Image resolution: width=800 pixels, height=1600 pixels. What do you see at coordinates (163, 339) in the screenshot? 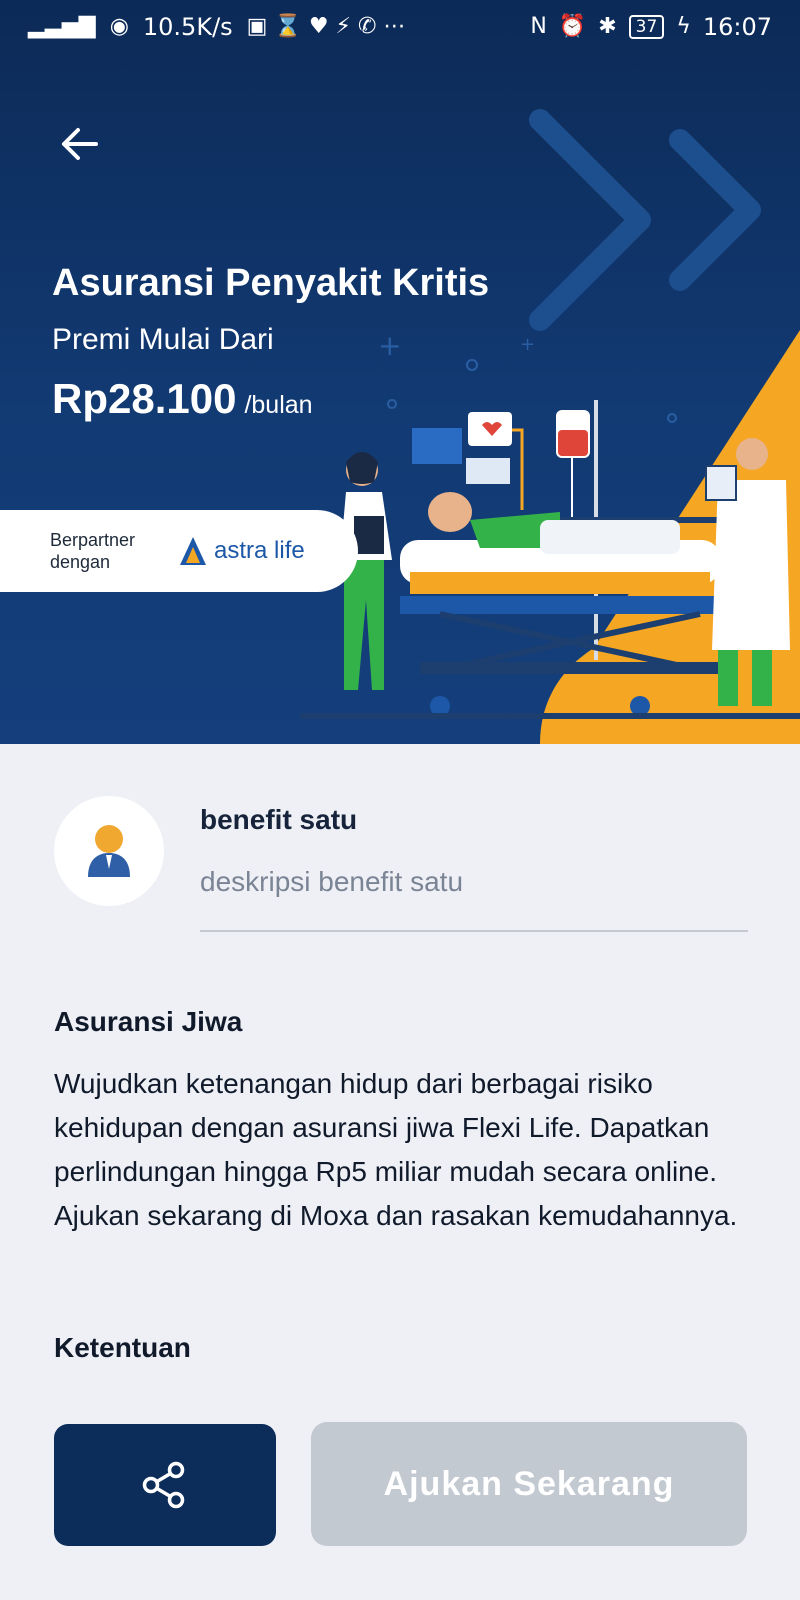
I see `hero-subtitle: Premi Mulai Dari` at bounding box center [163, 339].